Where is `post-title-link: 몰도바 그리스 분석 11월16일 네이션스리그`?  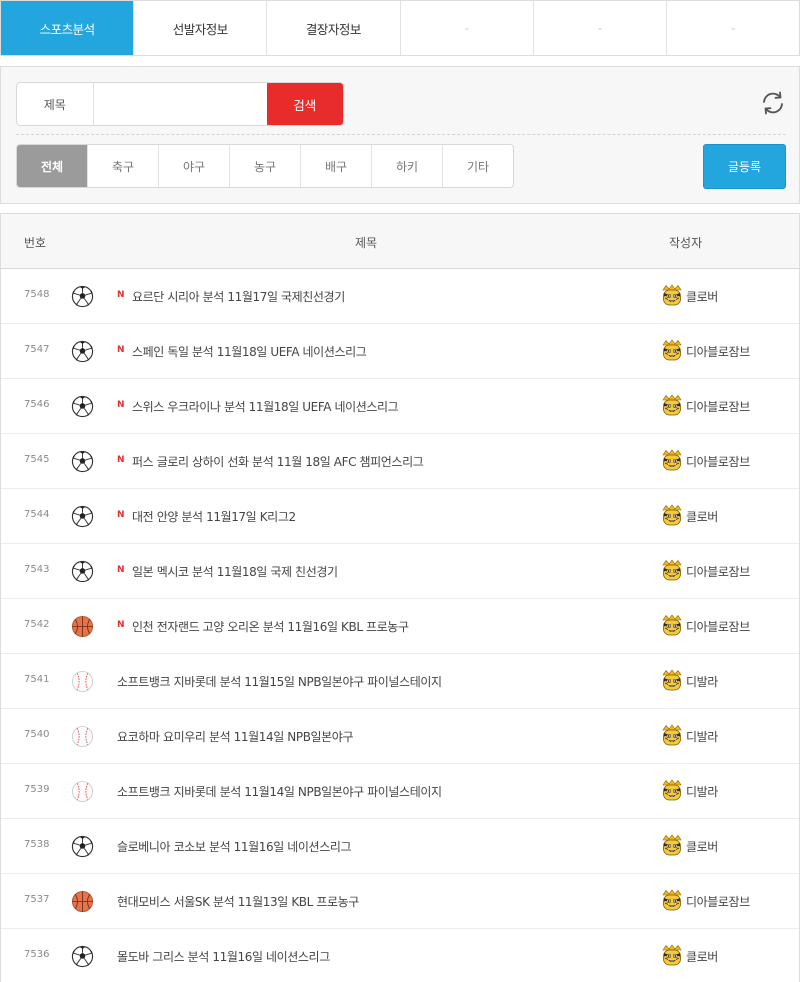 post-title-link: 몰도바 그리스 분석 11월16일 네이션스리그 is located at coordinates (223, 956).